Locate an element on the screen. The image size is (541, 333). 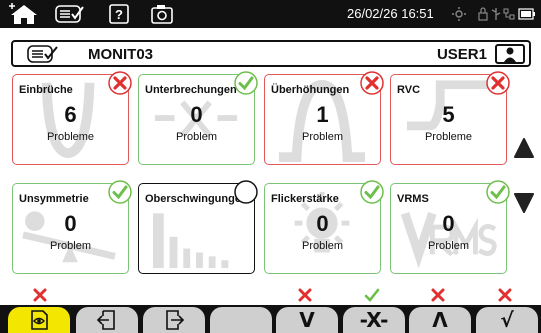
card-title: Unterbrechungen is located at coordinates (191, 90).